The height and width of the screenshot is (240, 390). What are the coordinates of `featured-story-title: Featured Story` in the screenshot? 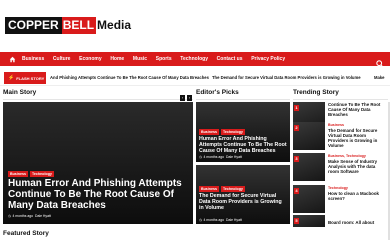 It's located at (26, 233).